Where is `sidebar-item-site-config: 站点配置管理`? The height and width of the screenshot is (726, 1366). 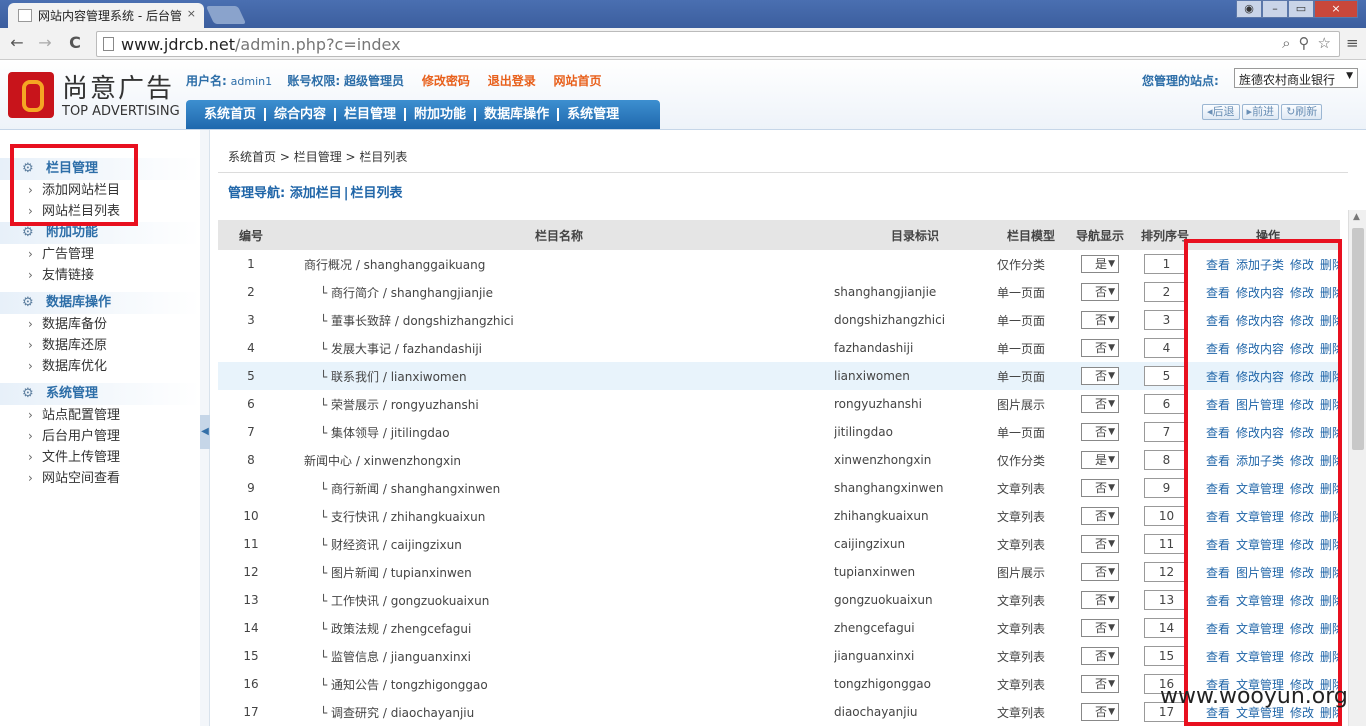 sidebar-item-site-config: 站点配置管理 is located at coordinates (100, 415).